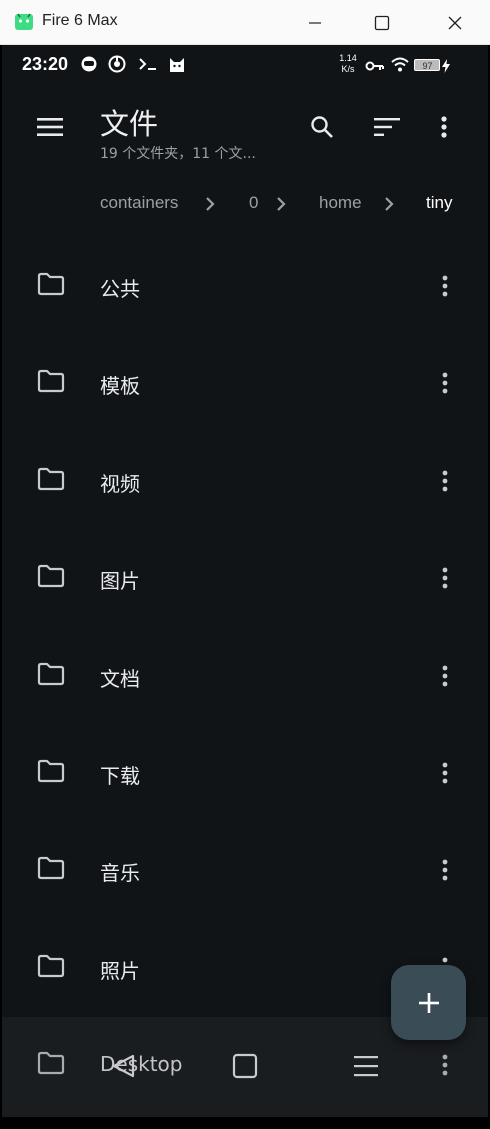  What do you see at coordinates (89, 66) in the screenshot?
I see `cat-face-icon` at bounding box center [89, 66].